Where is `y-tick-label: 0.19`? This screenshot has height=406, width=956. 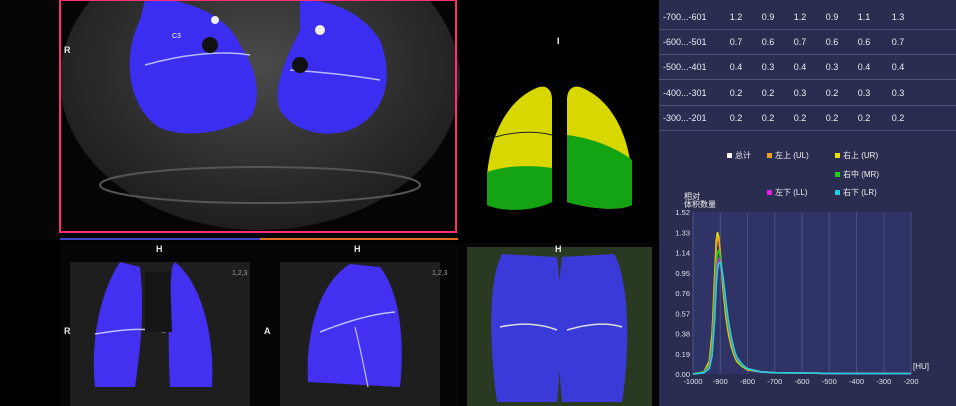
y-tick-label: 0.19 is located at coordinates (682, 354).